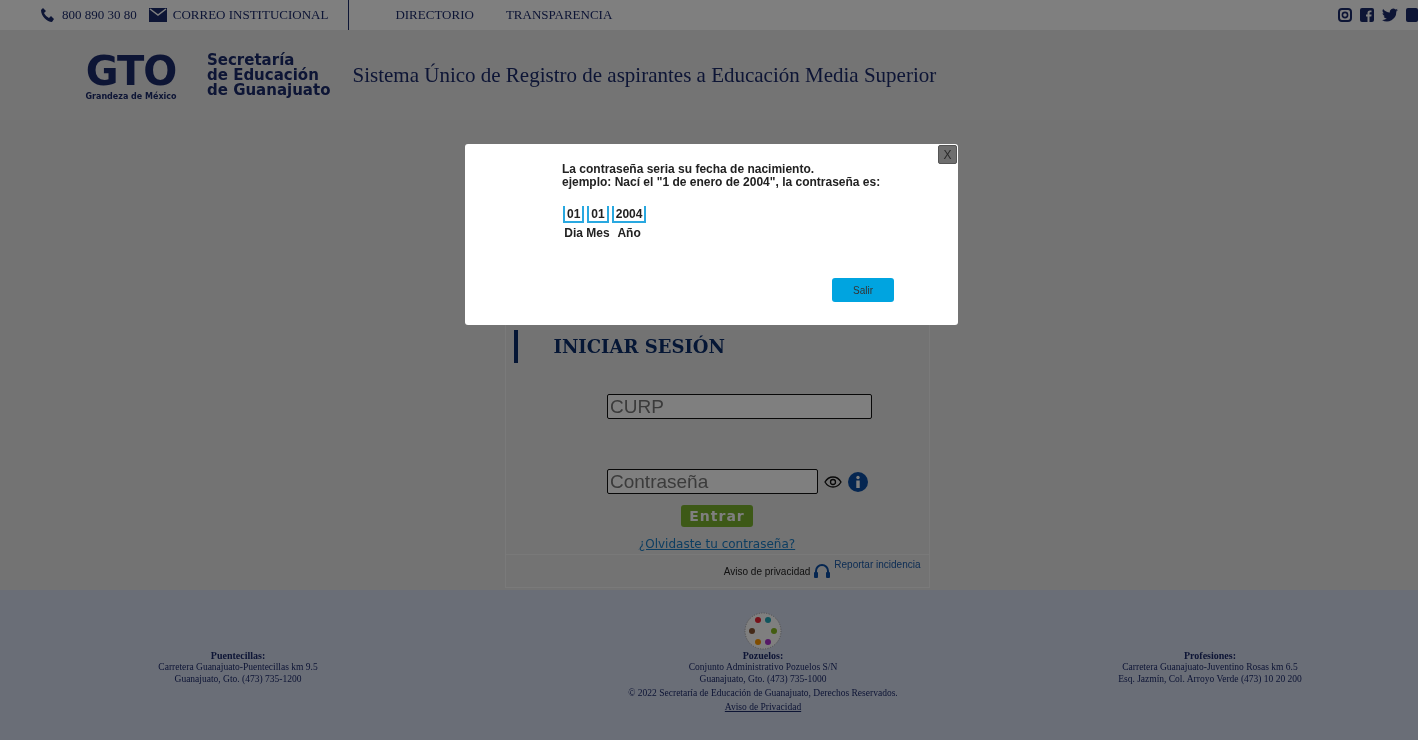 The image size is (1418, 740). What do you see at coordinates (434, 15) in the screenshot?
I see `top-nav-link: DIRECTORIO` at bounding box center [434, 15].